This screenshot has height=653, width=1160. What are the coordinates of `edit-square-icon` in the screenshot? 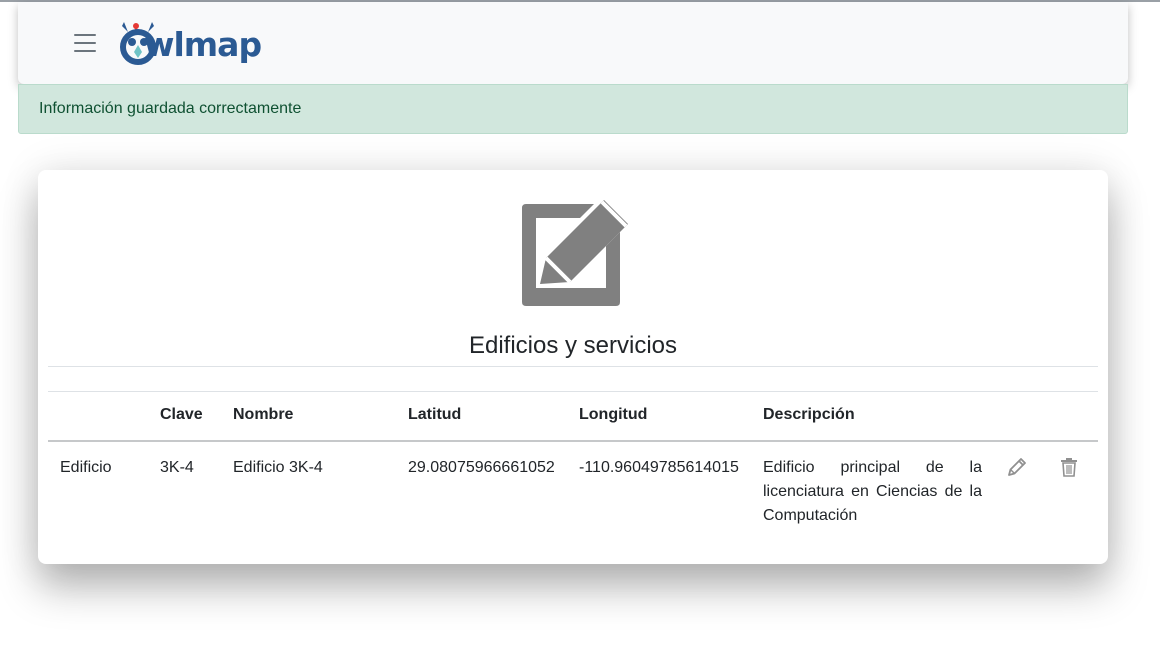 It's located at (575, 253).